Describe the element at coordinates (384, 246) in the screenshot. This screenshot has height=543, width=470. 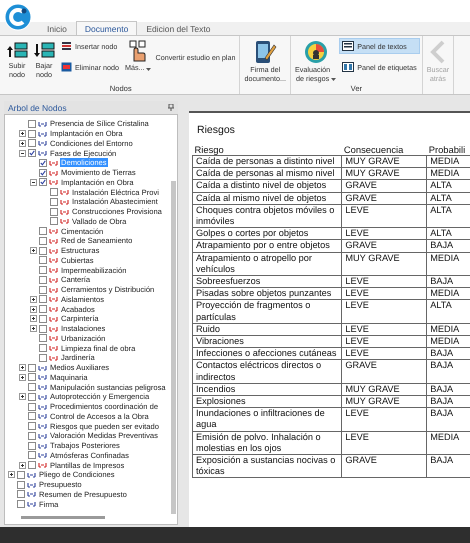
I see `table-cell: GRAVE` at that location.